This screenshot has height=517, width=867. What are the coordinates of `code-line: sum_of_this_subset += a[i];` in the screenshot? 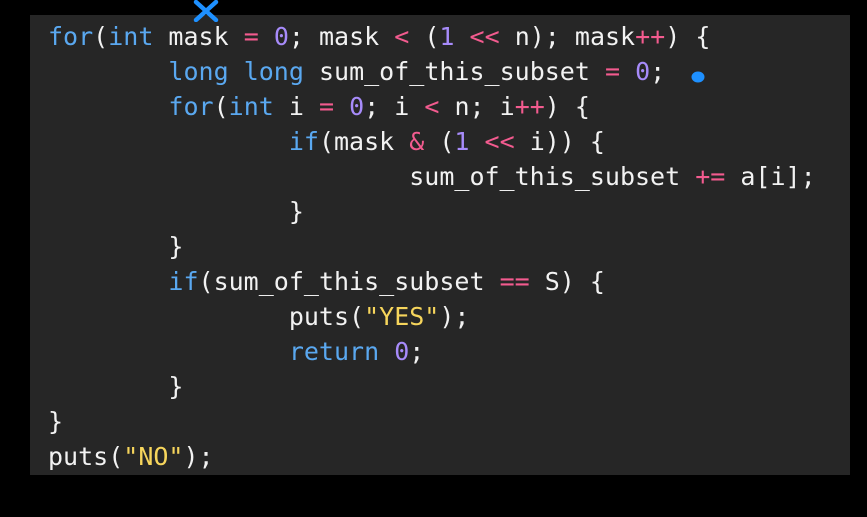 It's located at (432, 176).